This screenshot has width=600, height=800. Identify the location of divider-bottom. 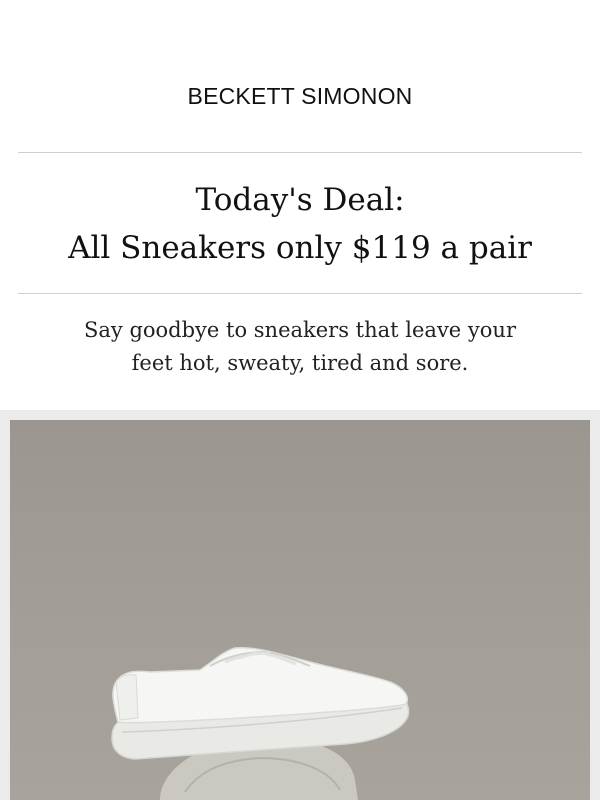
(300, 293).